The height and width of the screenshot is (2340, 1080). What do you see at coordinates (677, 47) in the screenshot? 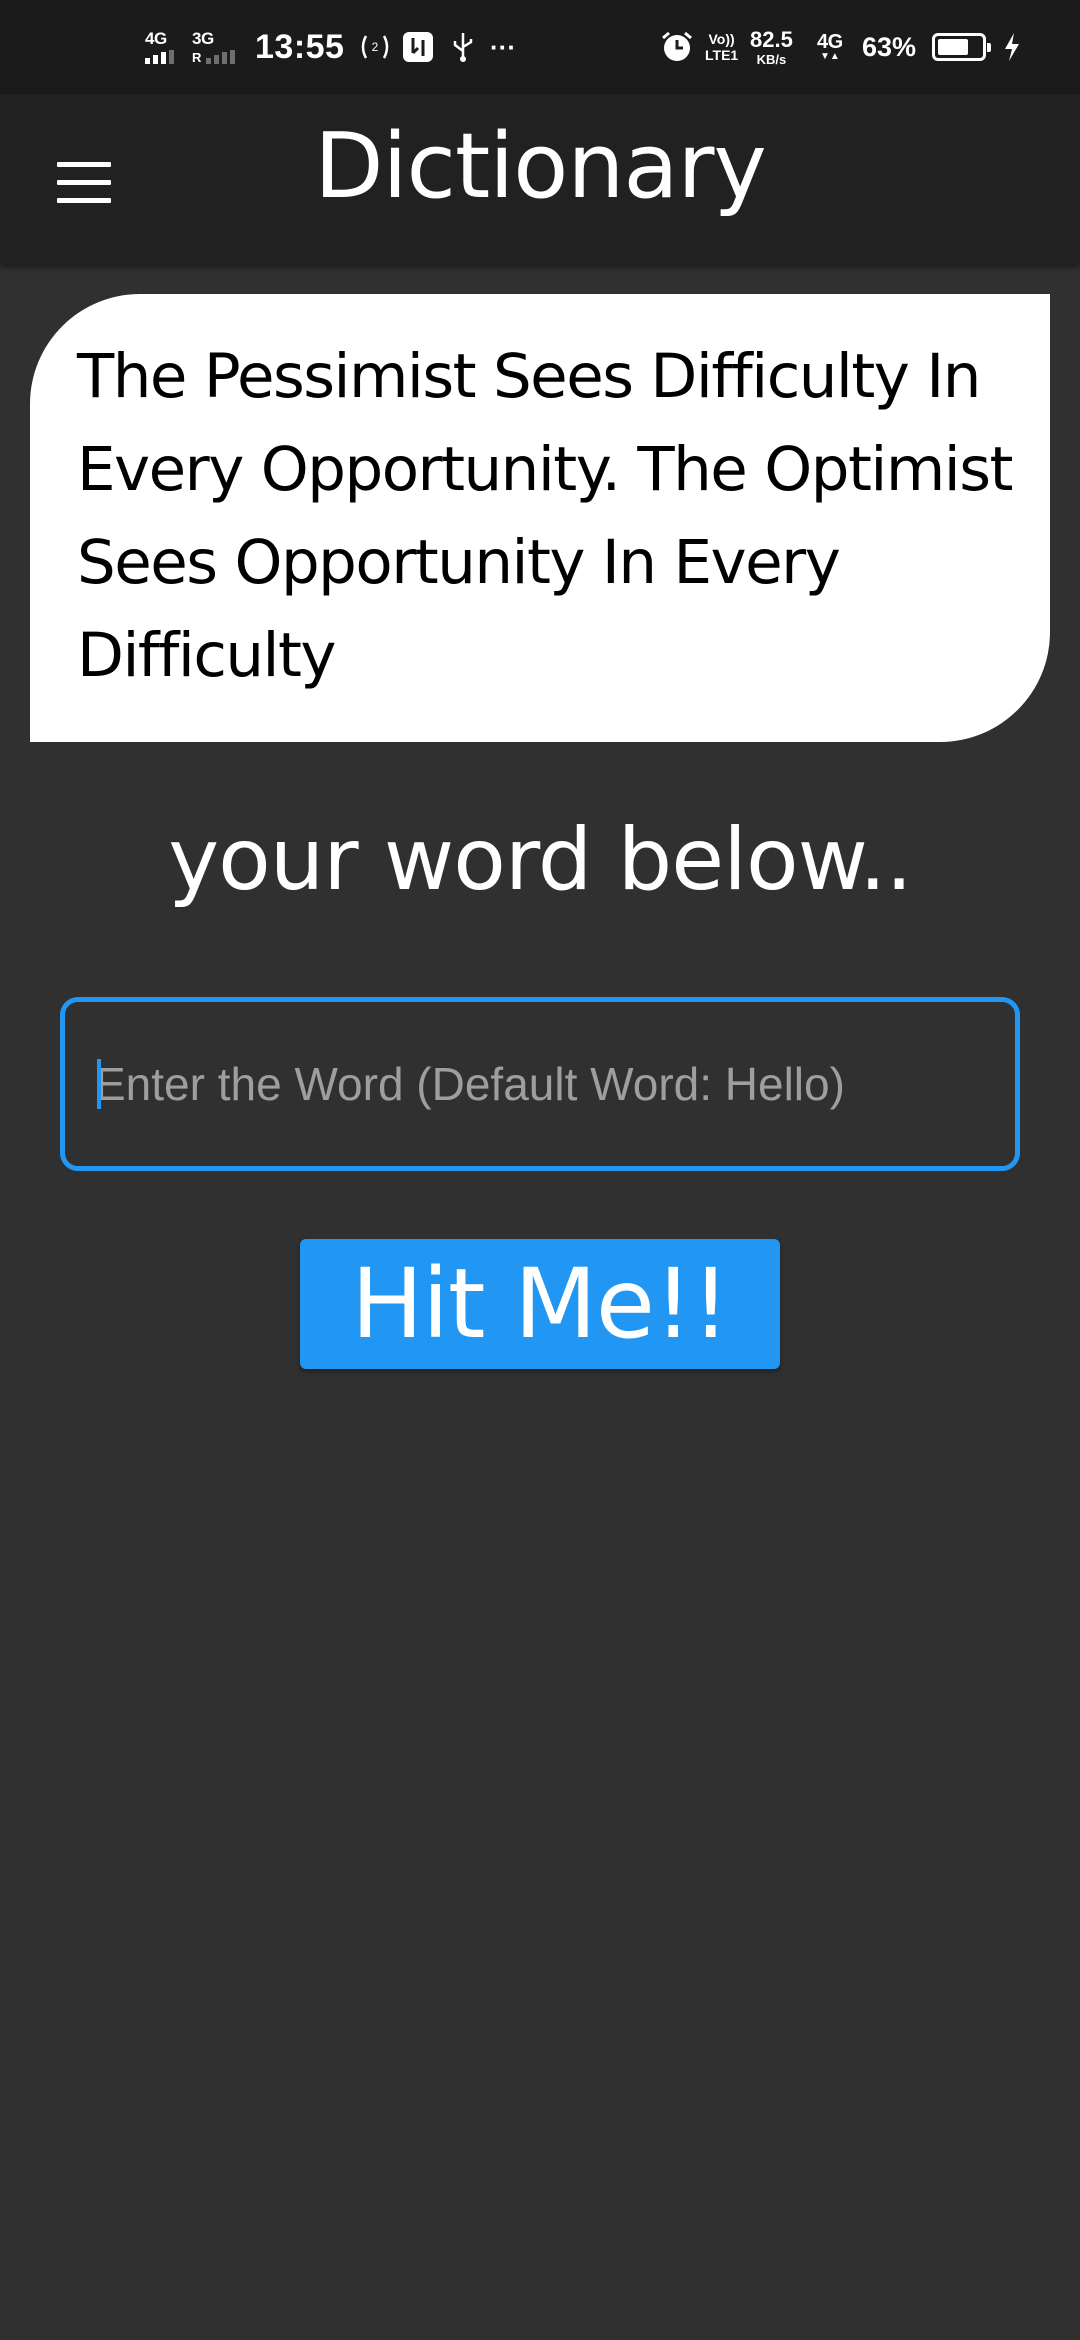
I see `alarm-icon` at bounding box center [677, 47].